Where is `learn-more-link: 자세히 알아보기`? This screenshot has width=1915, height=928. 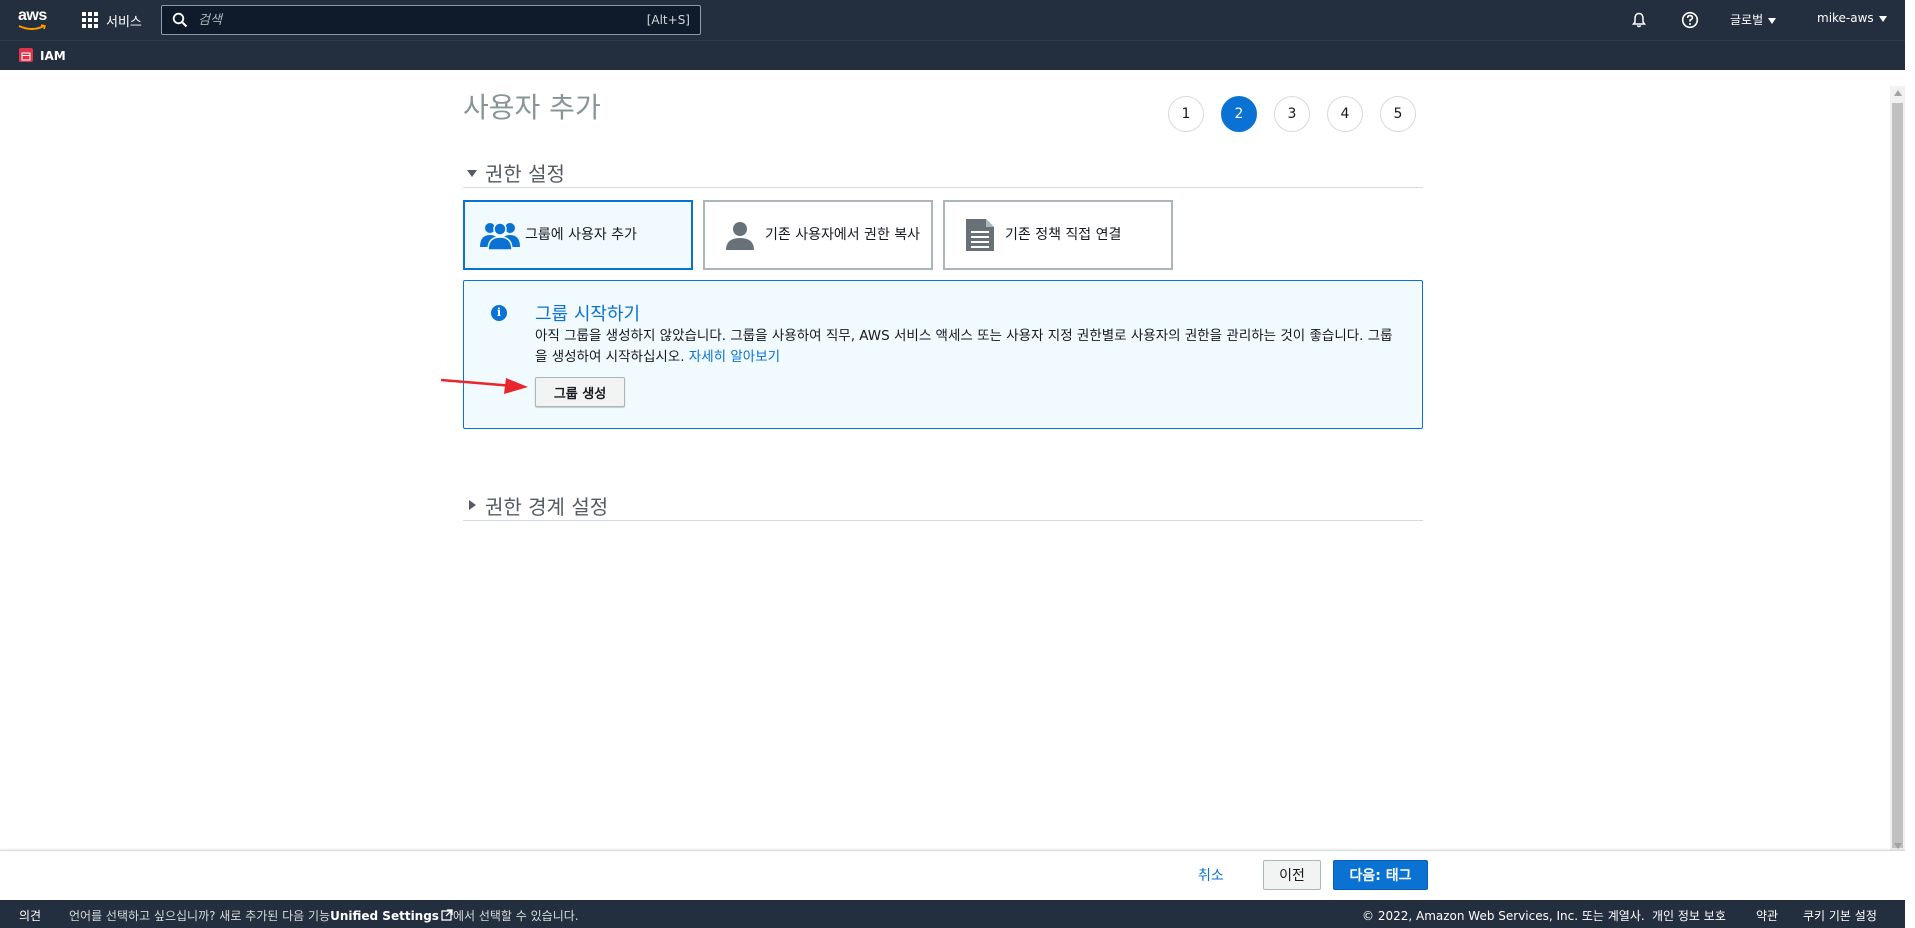
learn-more-link: 자세히 알아보기 is located at coordinates (734, 357).